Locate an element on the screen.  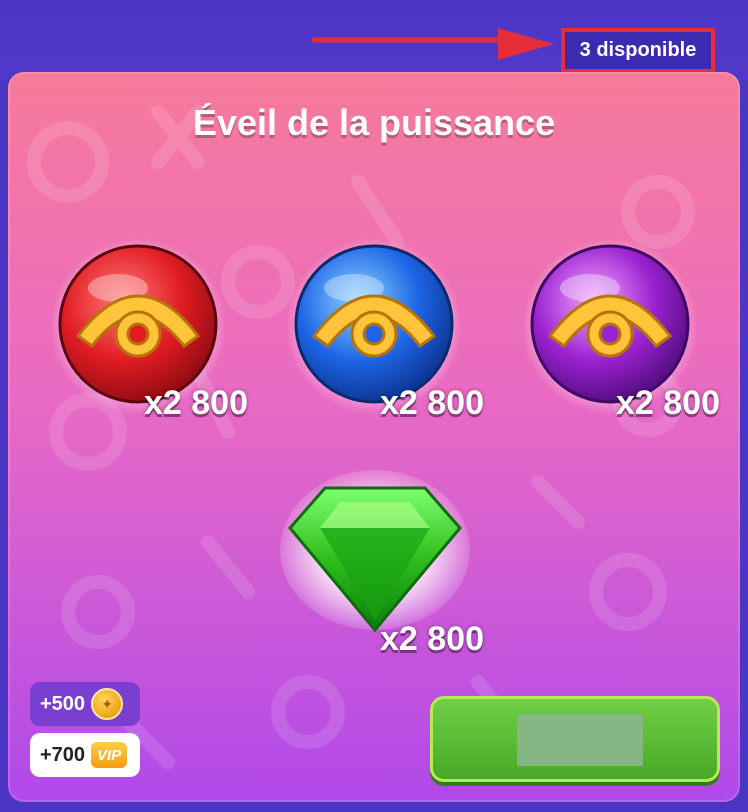
claim-button is located at coordinates (575, 739).